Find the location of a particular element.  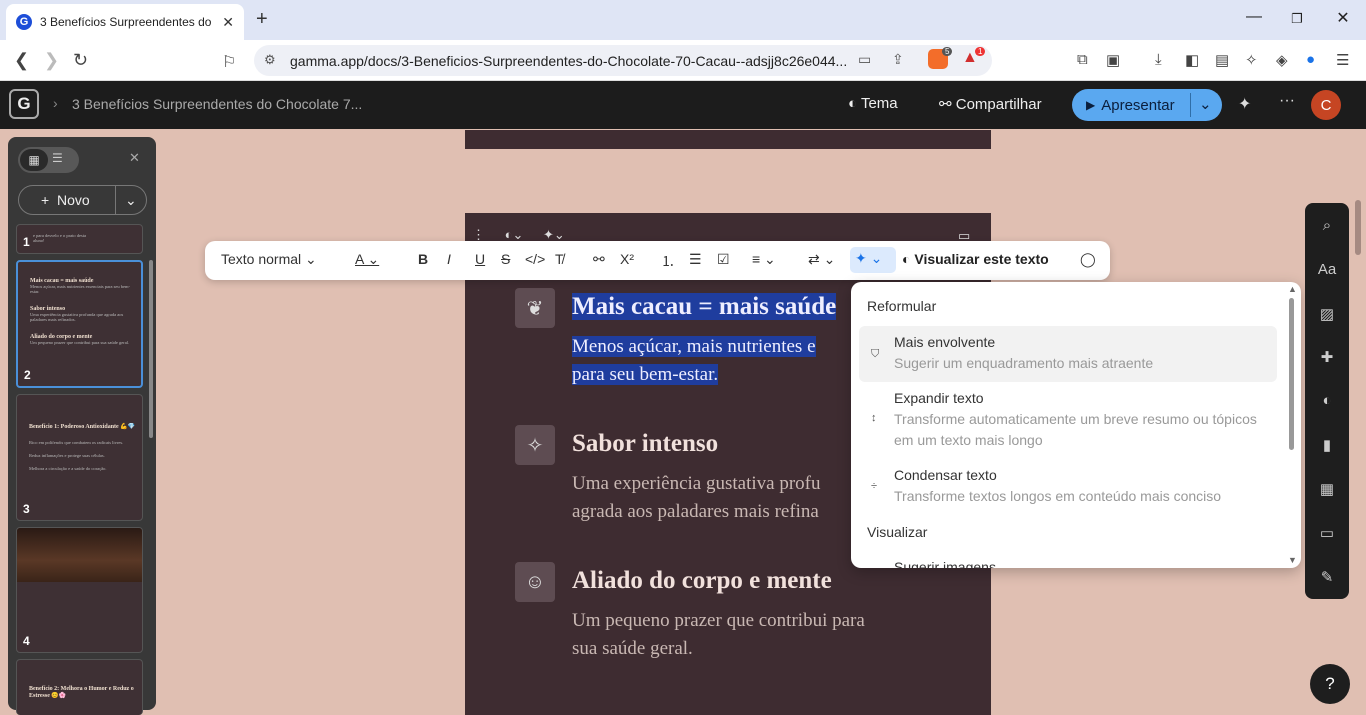

share-page-icon: ⇪ is located at coordinates (898, 59).